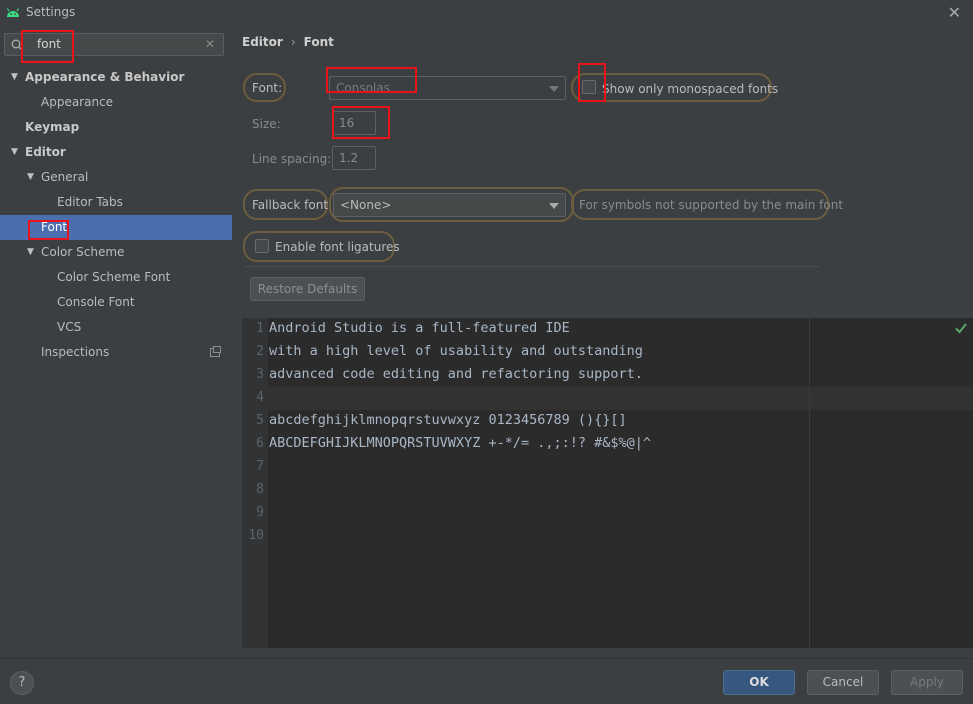 This screenshot has width=973, height=704. What do you see at coordinates (690, 89) in the screenshot?
I see `monospaced-label: Show only monospaced fonts` at bounding box center [690, 89].